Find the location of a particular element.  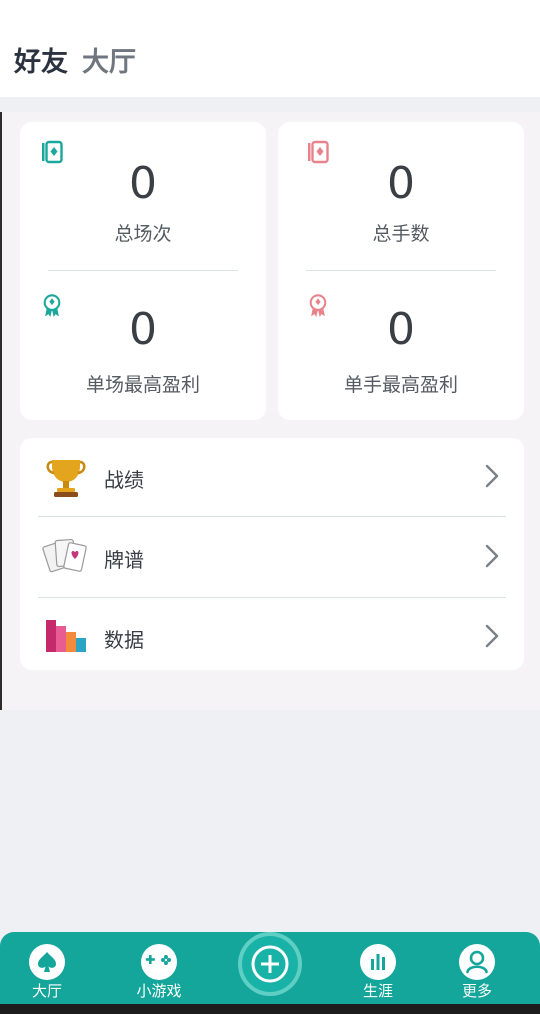

nav-label-lobby: 大厅 is located at coordinates (46, 991).